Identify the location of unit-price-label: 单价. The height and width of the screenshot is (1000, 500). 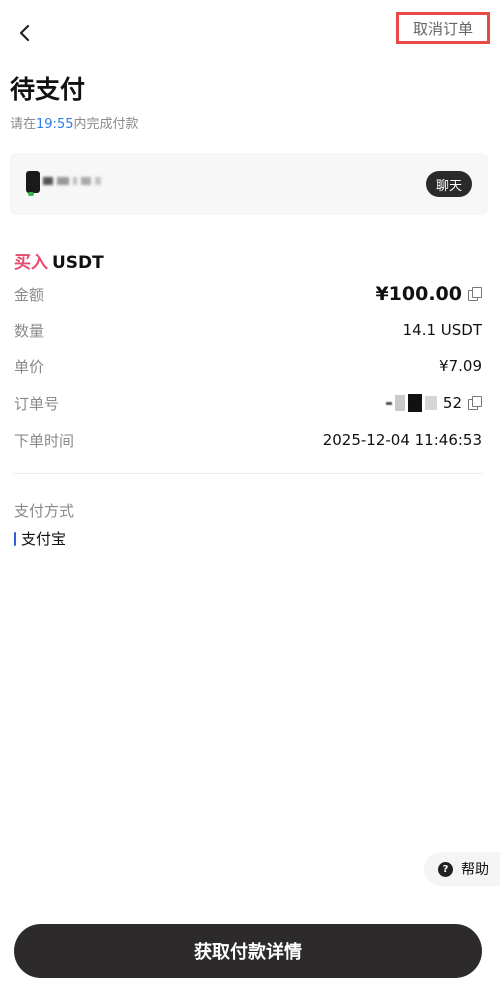
(29, 366).